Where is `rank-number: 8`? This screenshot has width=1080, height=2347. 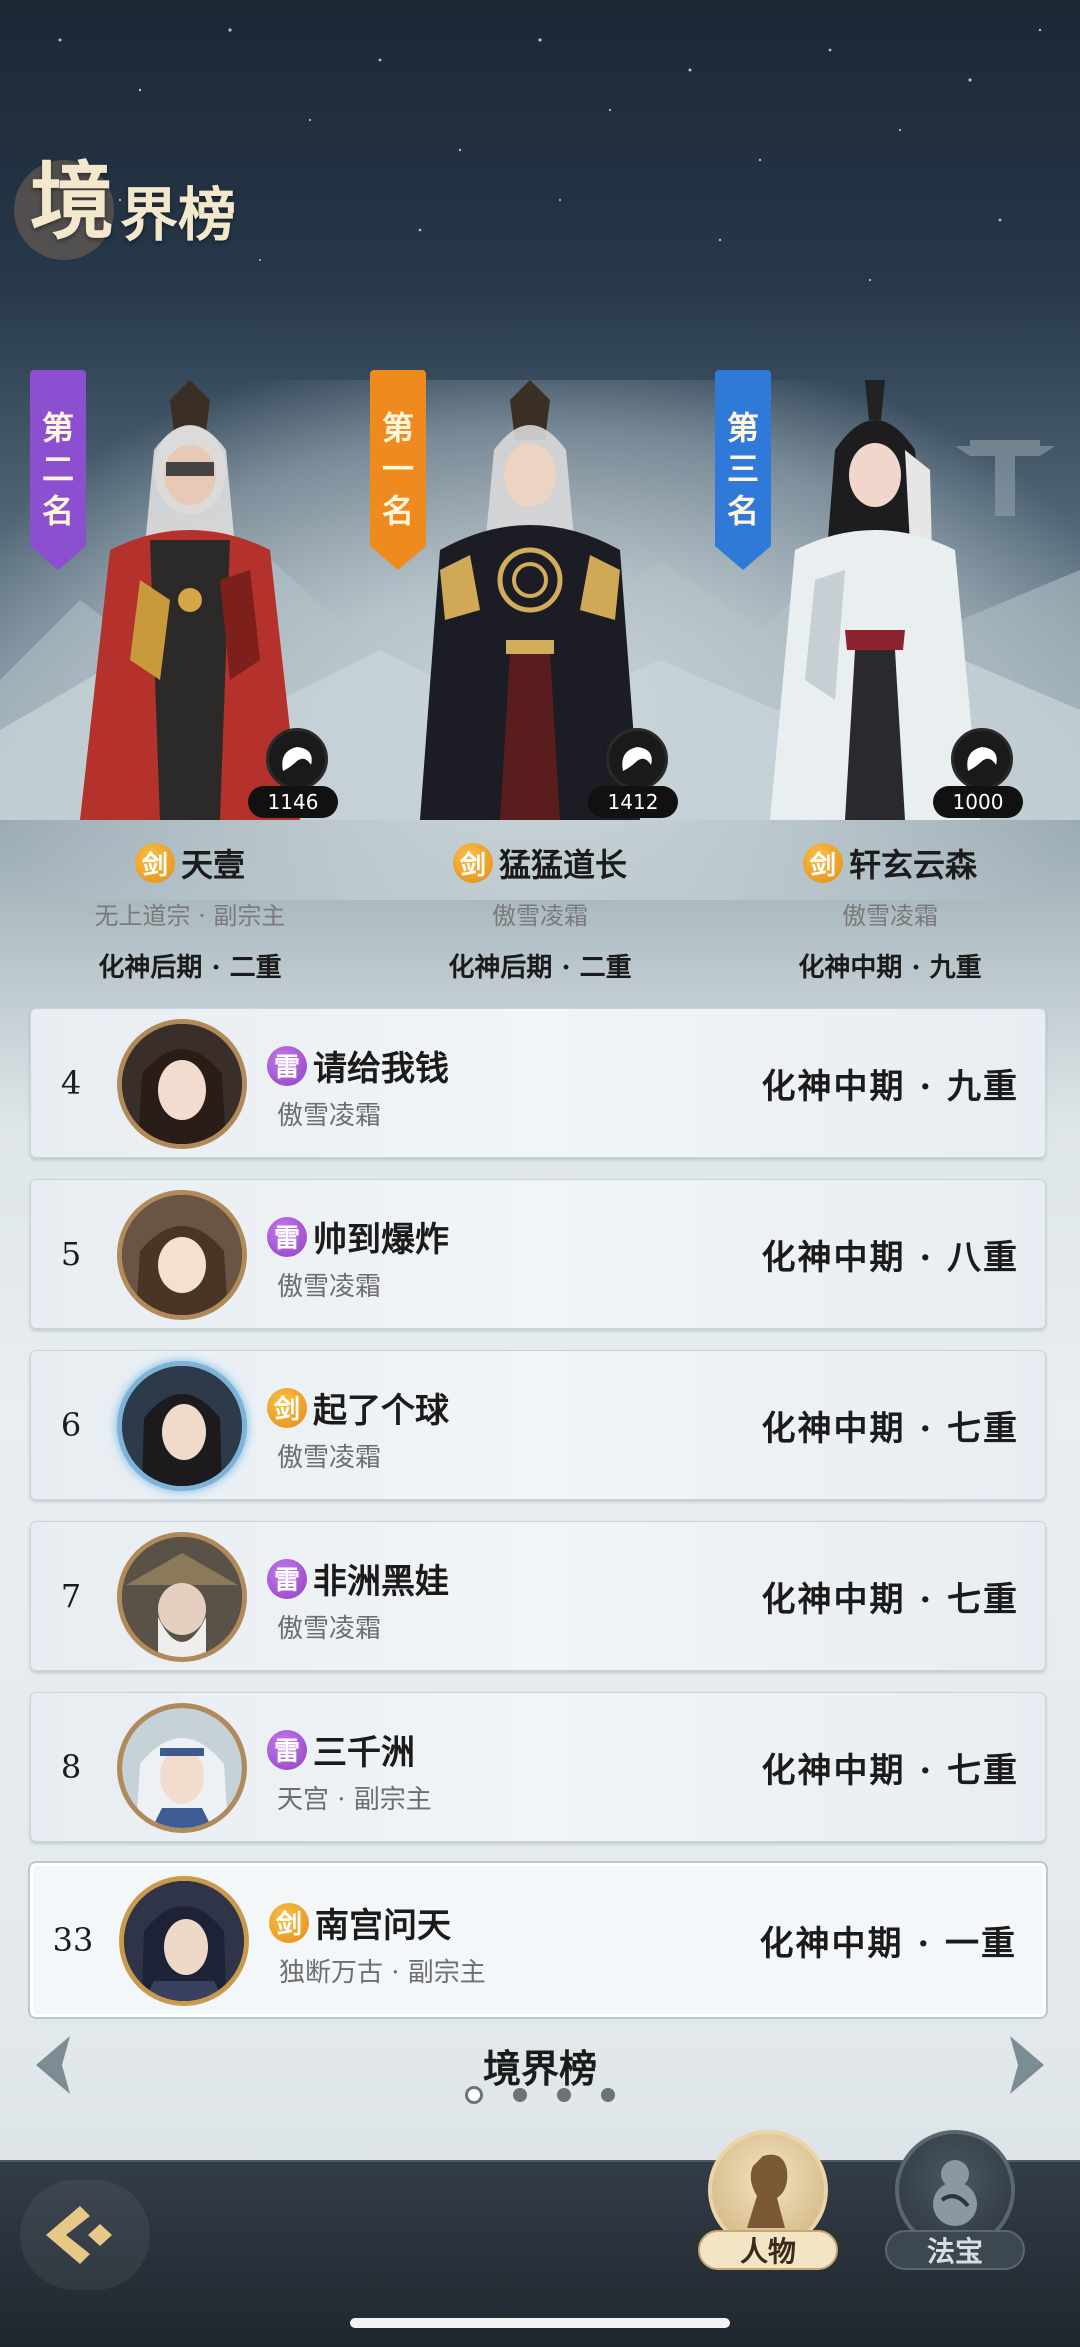
rank-number: 8 is located at coordinates (71, 1767).